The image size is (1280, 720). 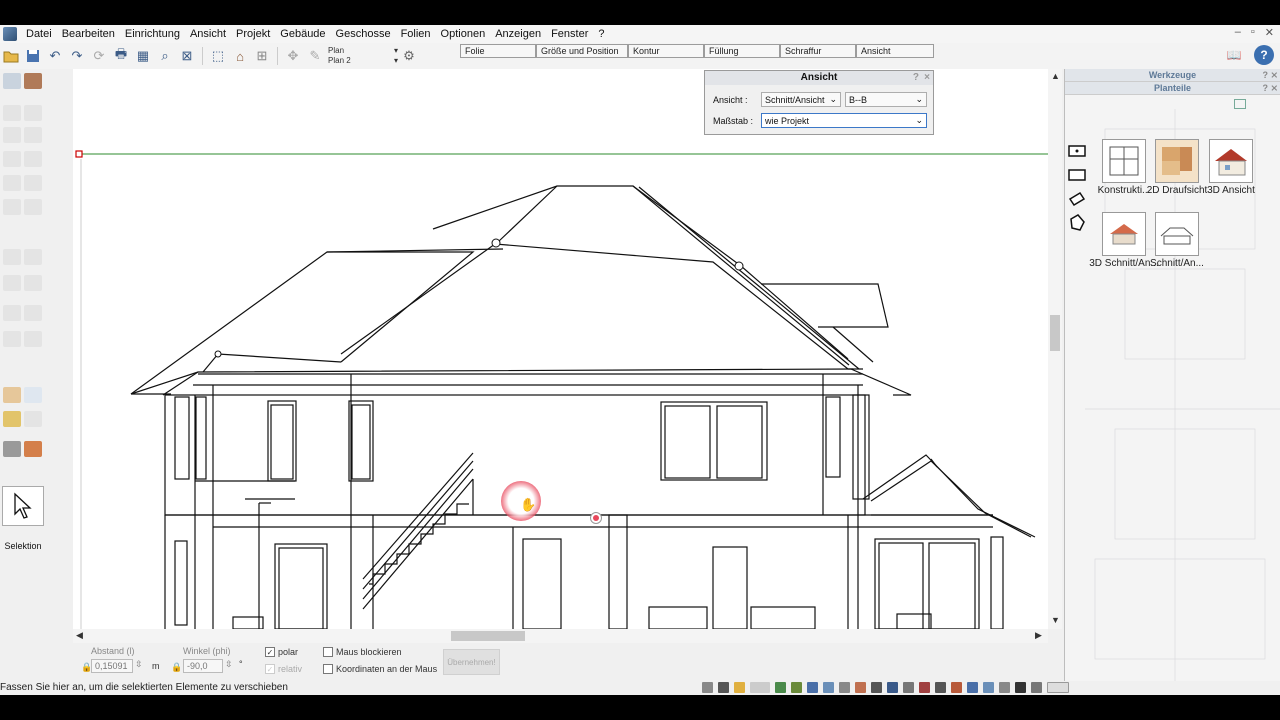 I want to click on plan-selector: Plan ▾ Plan 2 ▾, so click(x=363, y=56).